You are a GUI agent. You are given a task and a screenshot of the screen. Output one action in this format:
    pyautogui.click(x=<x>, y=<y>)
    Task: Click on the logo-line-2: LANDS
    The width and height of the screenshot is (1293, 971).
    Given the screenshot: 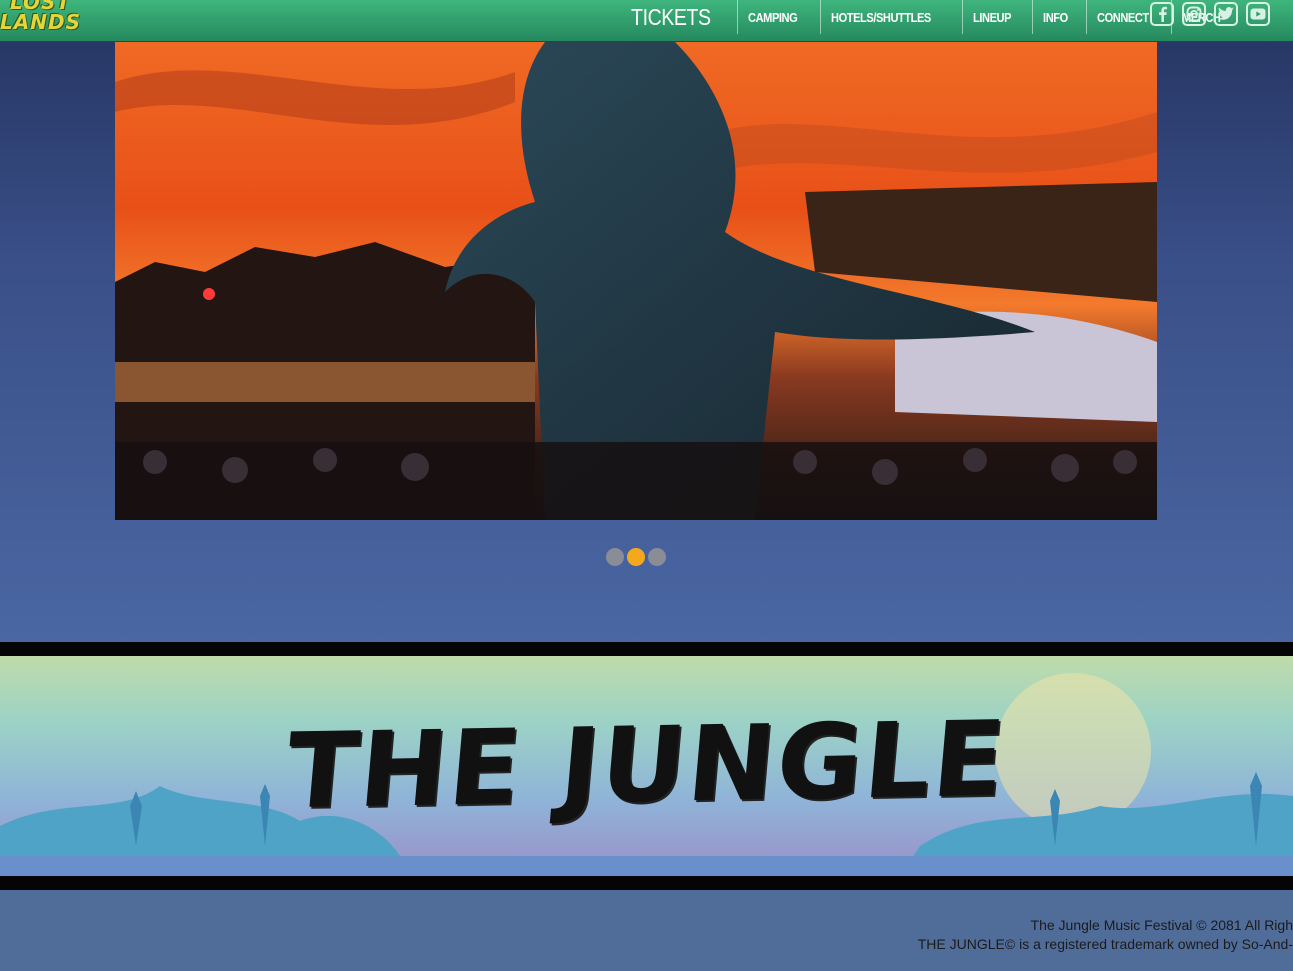 What is the action you would take?
    pyautogui.click(x=40, y=22)
    